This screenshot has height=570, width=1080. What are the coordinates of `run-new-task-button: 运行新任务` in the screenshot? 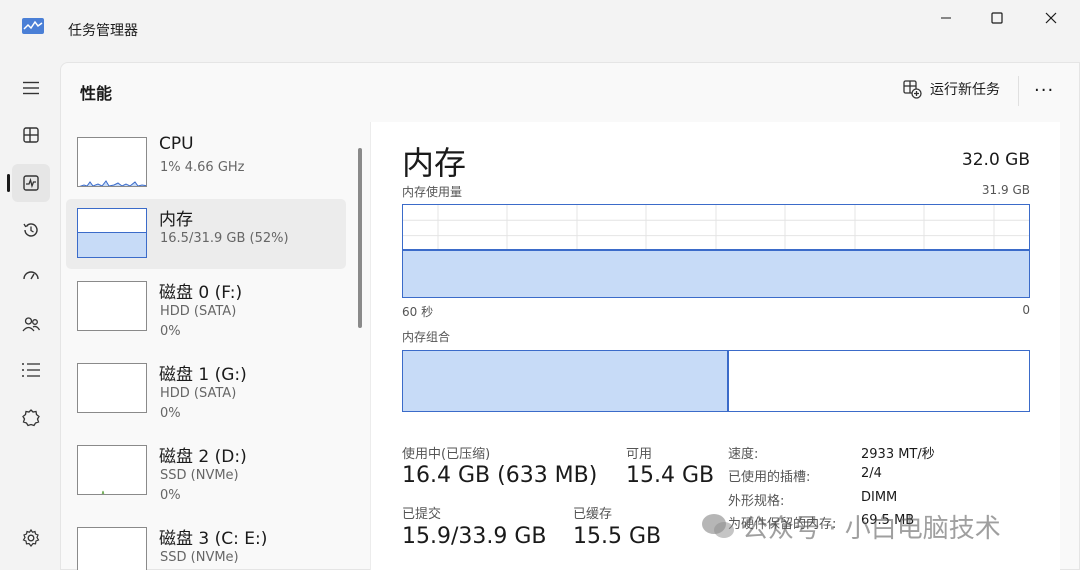 It's located at (951, 89).